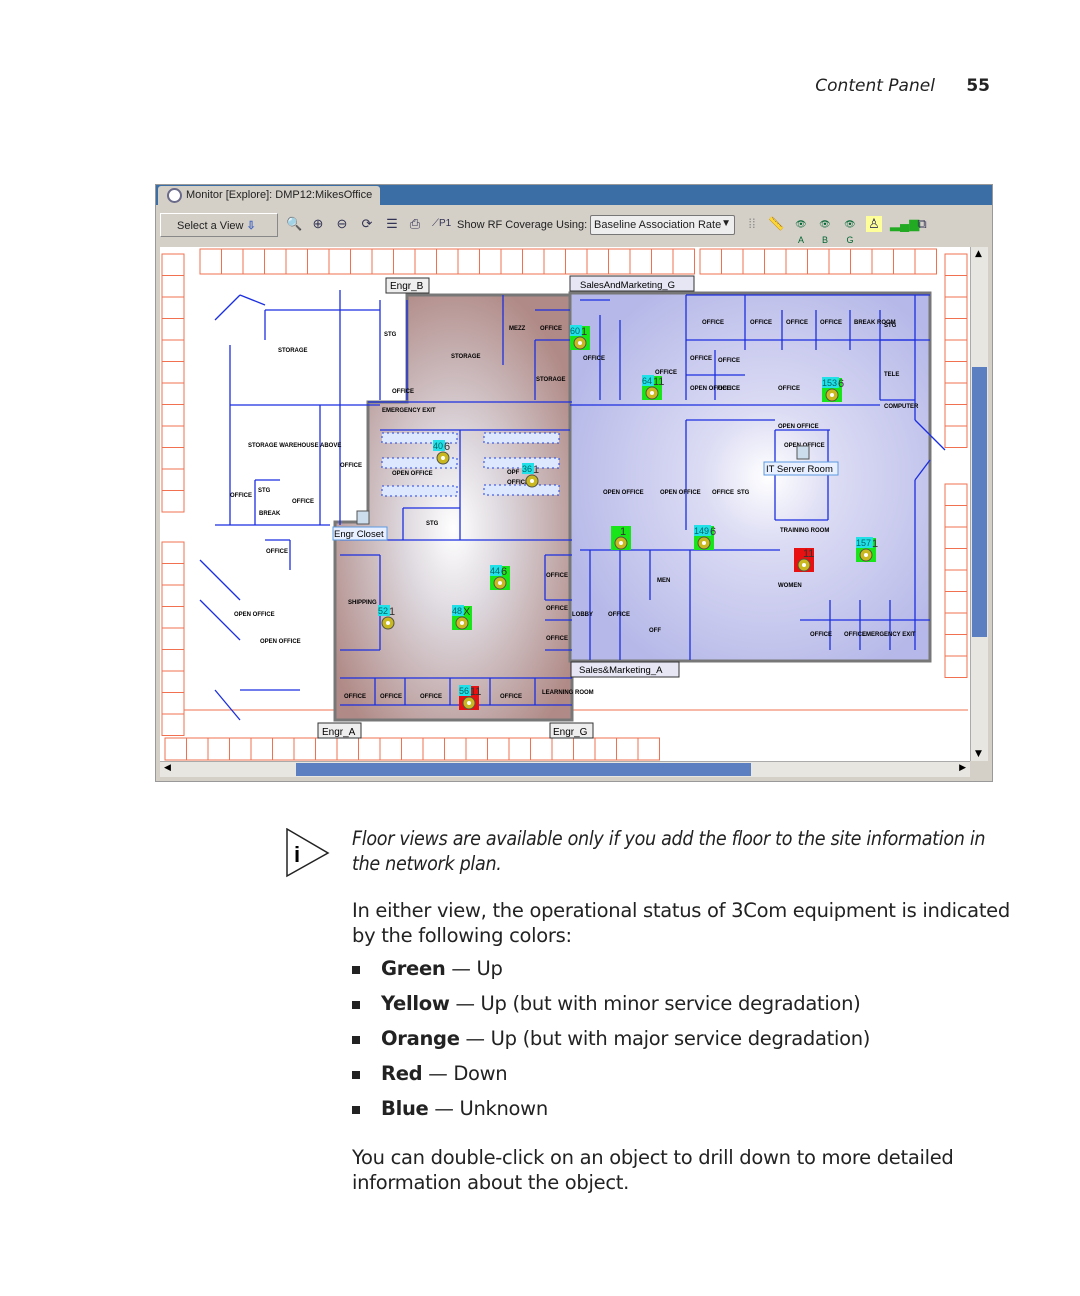 Image resolution: width=1080 pixels, height=1296 pixels. I want to click on zone-label-engr-g: Engr_G, so click(570, 732).